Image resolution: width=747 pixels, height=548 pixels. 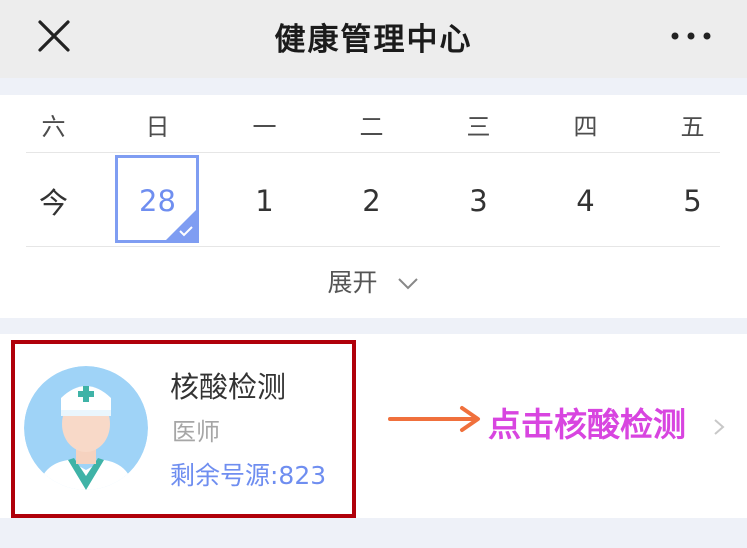 I want to click on expand-button: 展开, so click(x=373, y=281).